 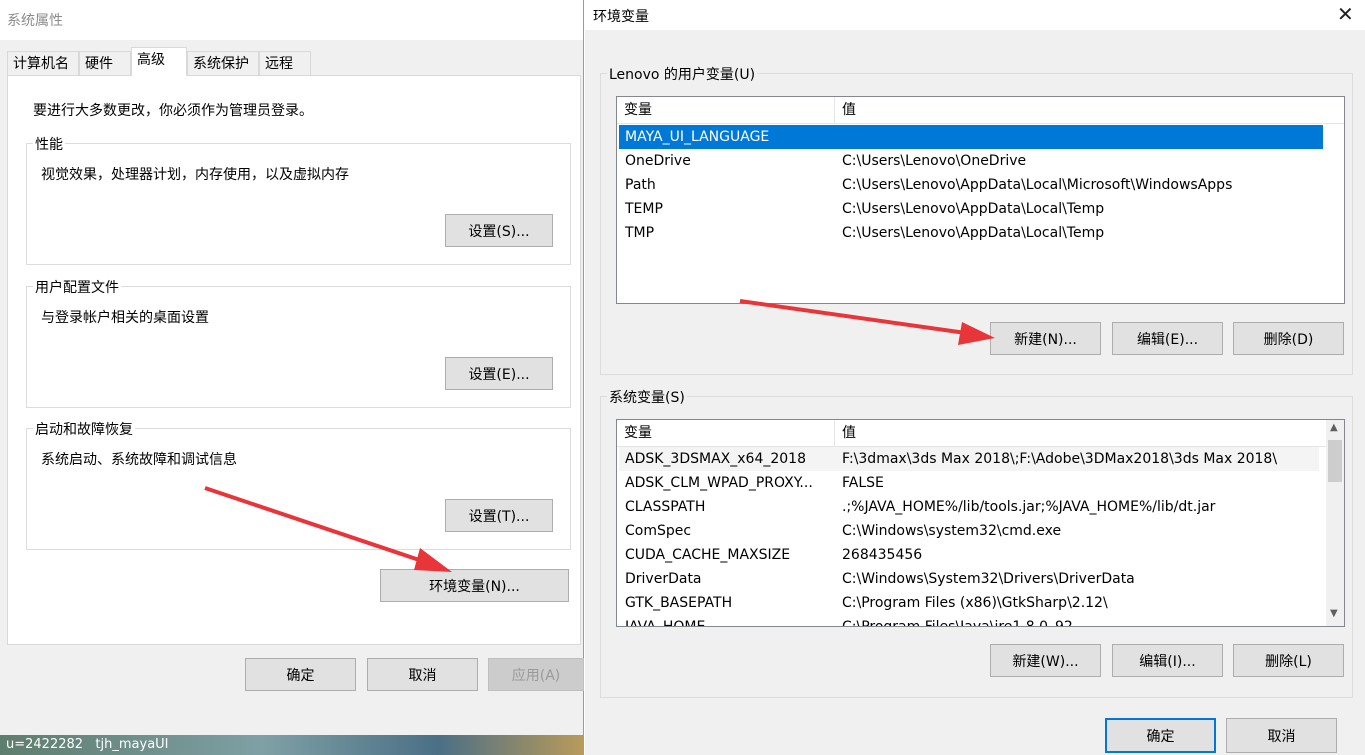 I want to click on arrow-to-env-button, so click(x=322, y=527).